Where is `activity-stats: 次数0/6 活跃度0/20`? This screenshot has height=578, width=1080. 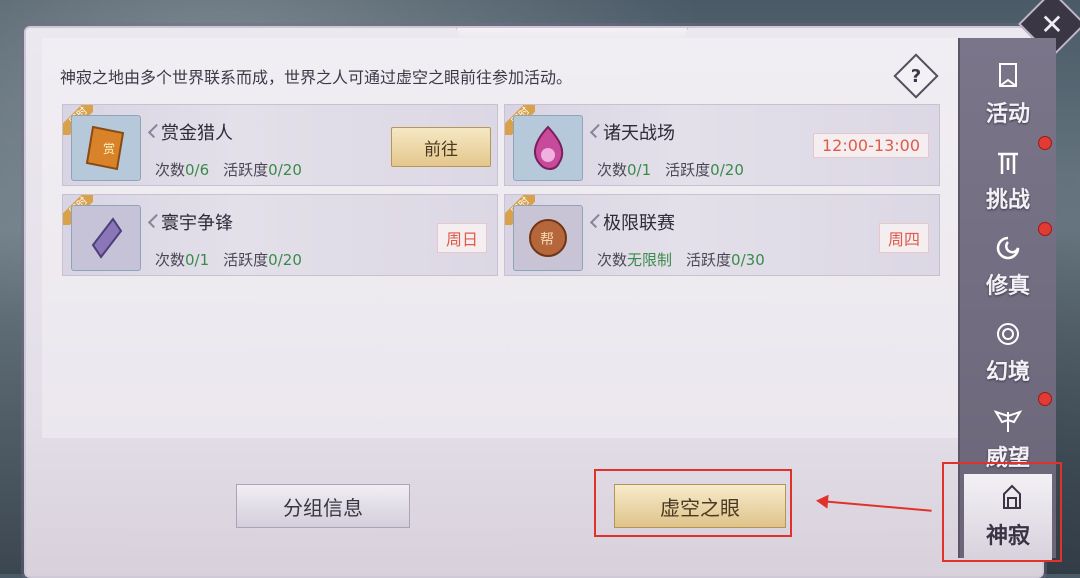
activity-stats: 次数0/6 活跃度0/20 is located at coordinates (228, 170).